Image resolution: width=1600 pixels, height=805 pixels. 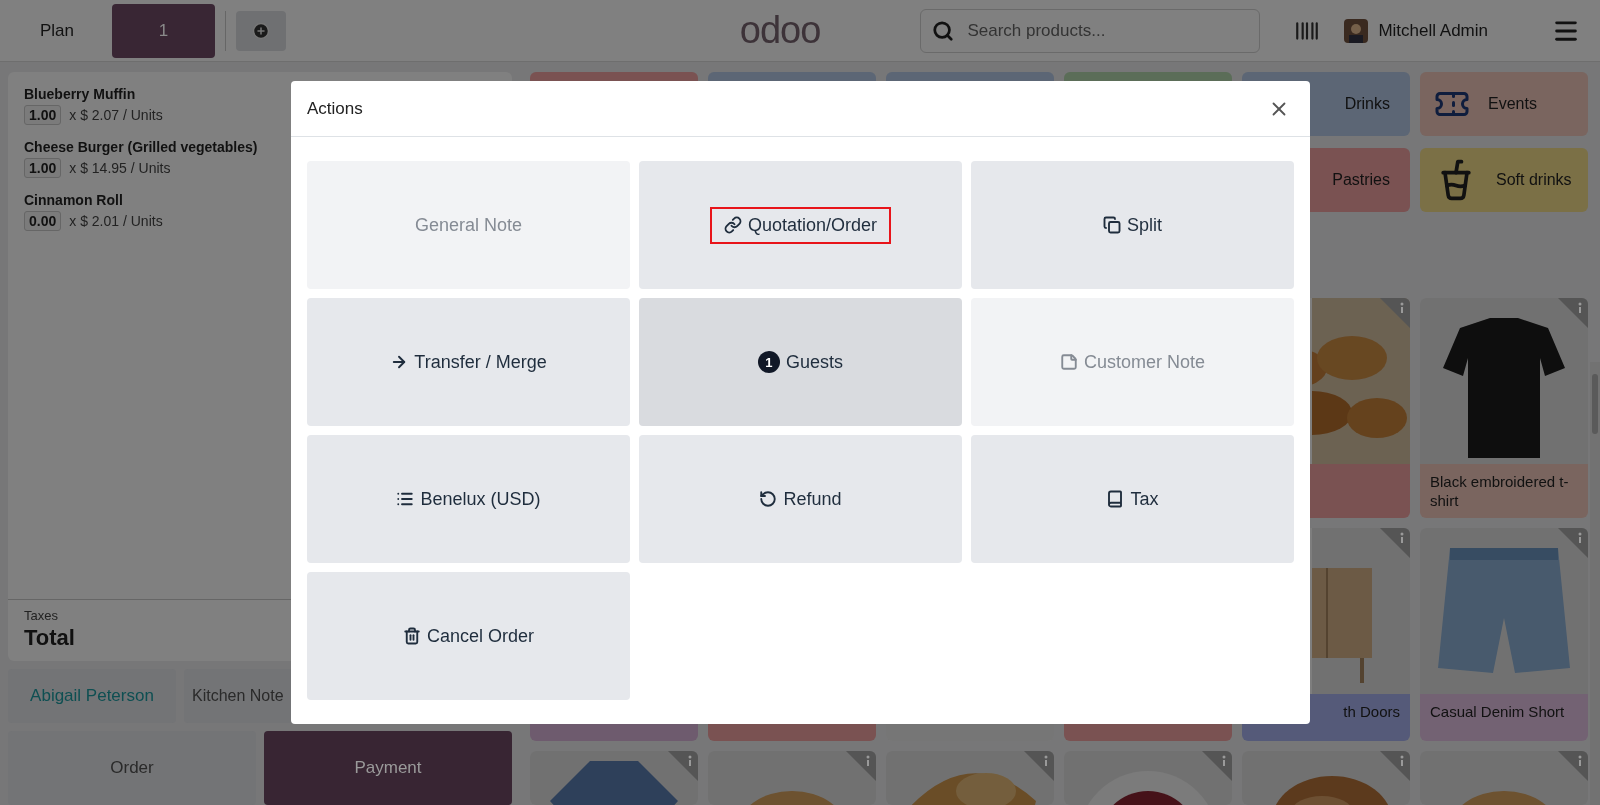 What do you see at coordinates (768, 499) in the screenshot?
I see `undo-icon` at bounding box center [768, 499].